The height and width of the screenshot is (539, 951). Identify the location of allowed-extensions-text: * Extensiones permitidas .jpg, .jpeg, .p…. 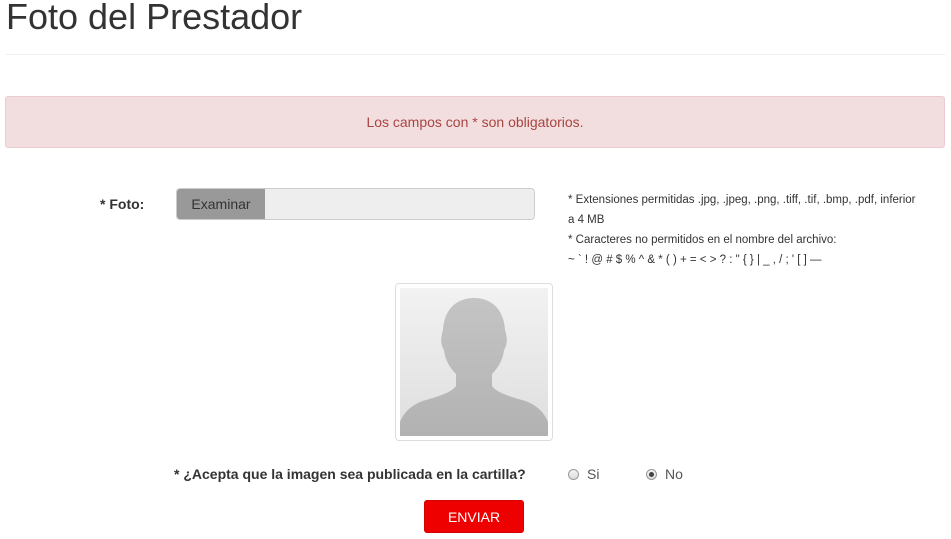
(742, 210).